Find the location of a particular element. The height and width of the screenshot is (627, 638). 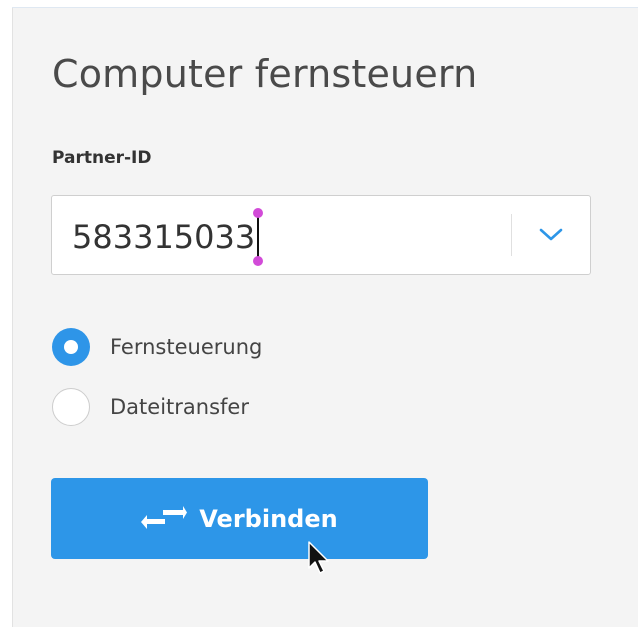

connect-button-label: Verbinden is located at coordinates (268, 518).